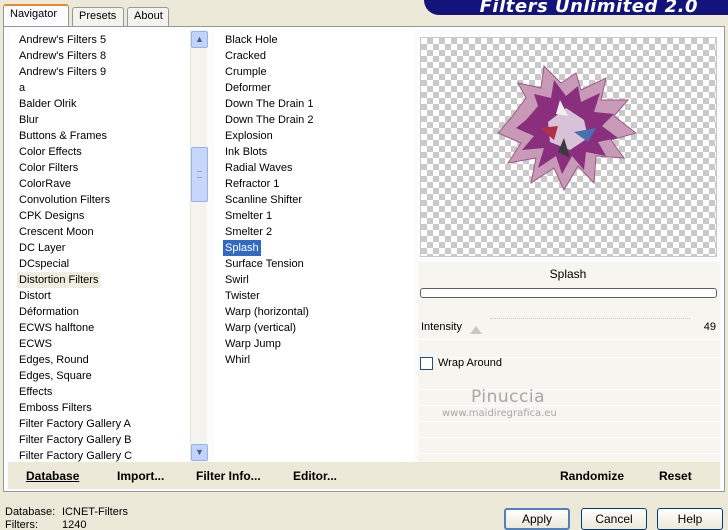  I want to click on tab-navigator: Navigator, so click(36, 15).